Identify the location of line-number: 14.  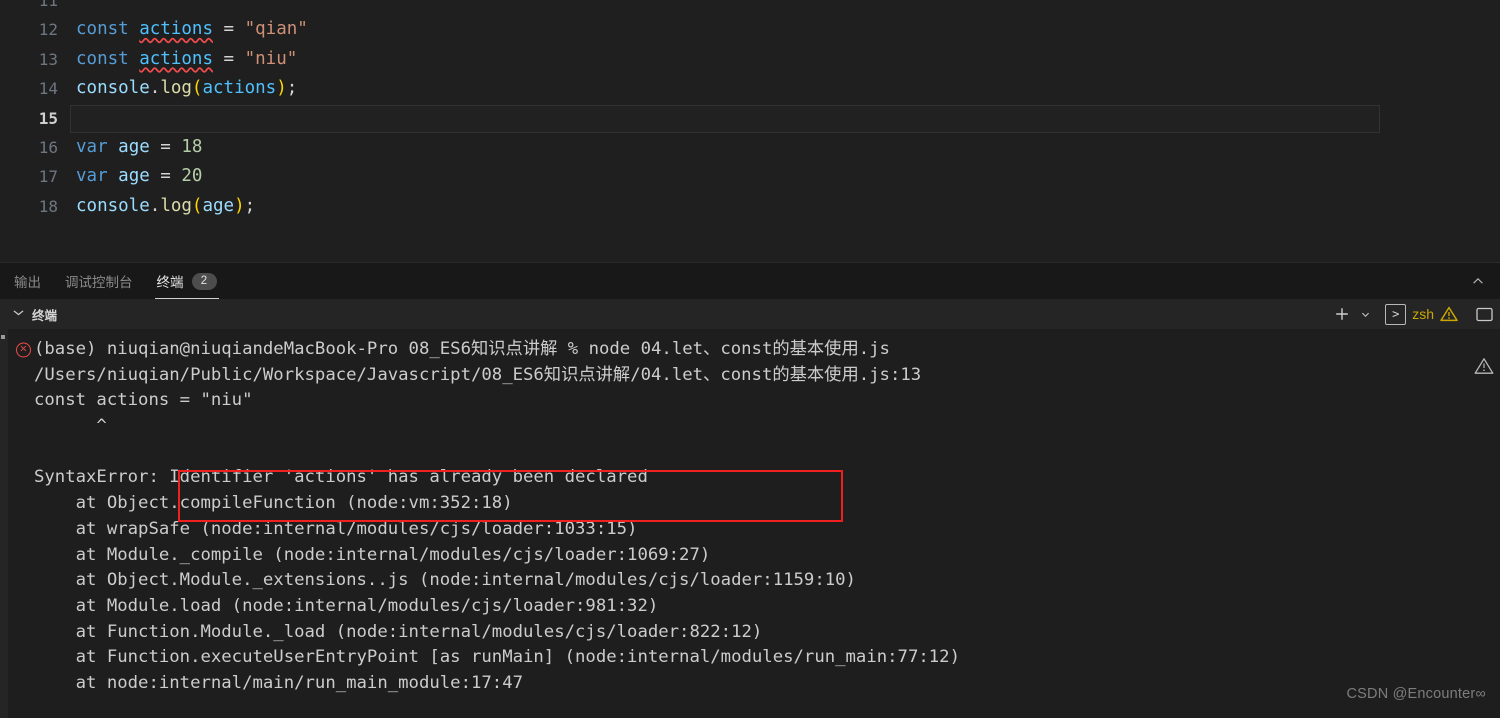
(48, 89).